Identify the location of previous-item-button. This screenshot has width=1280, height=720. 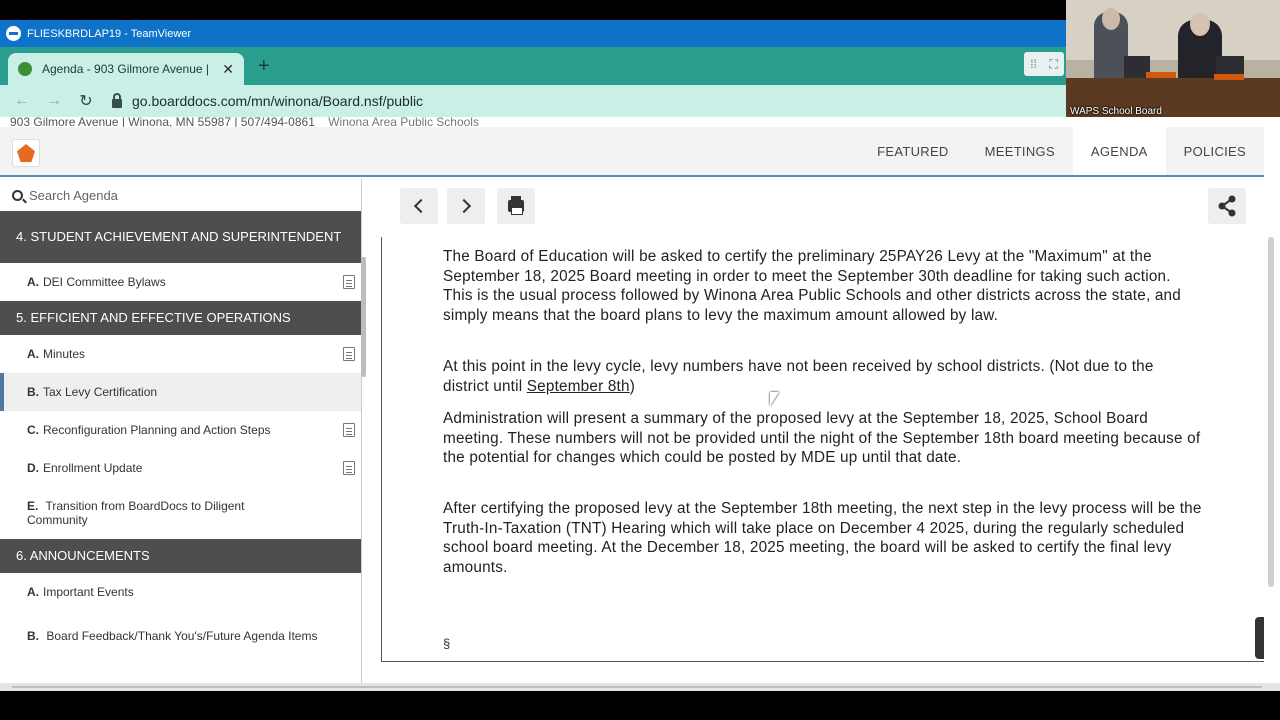
(419, 206).